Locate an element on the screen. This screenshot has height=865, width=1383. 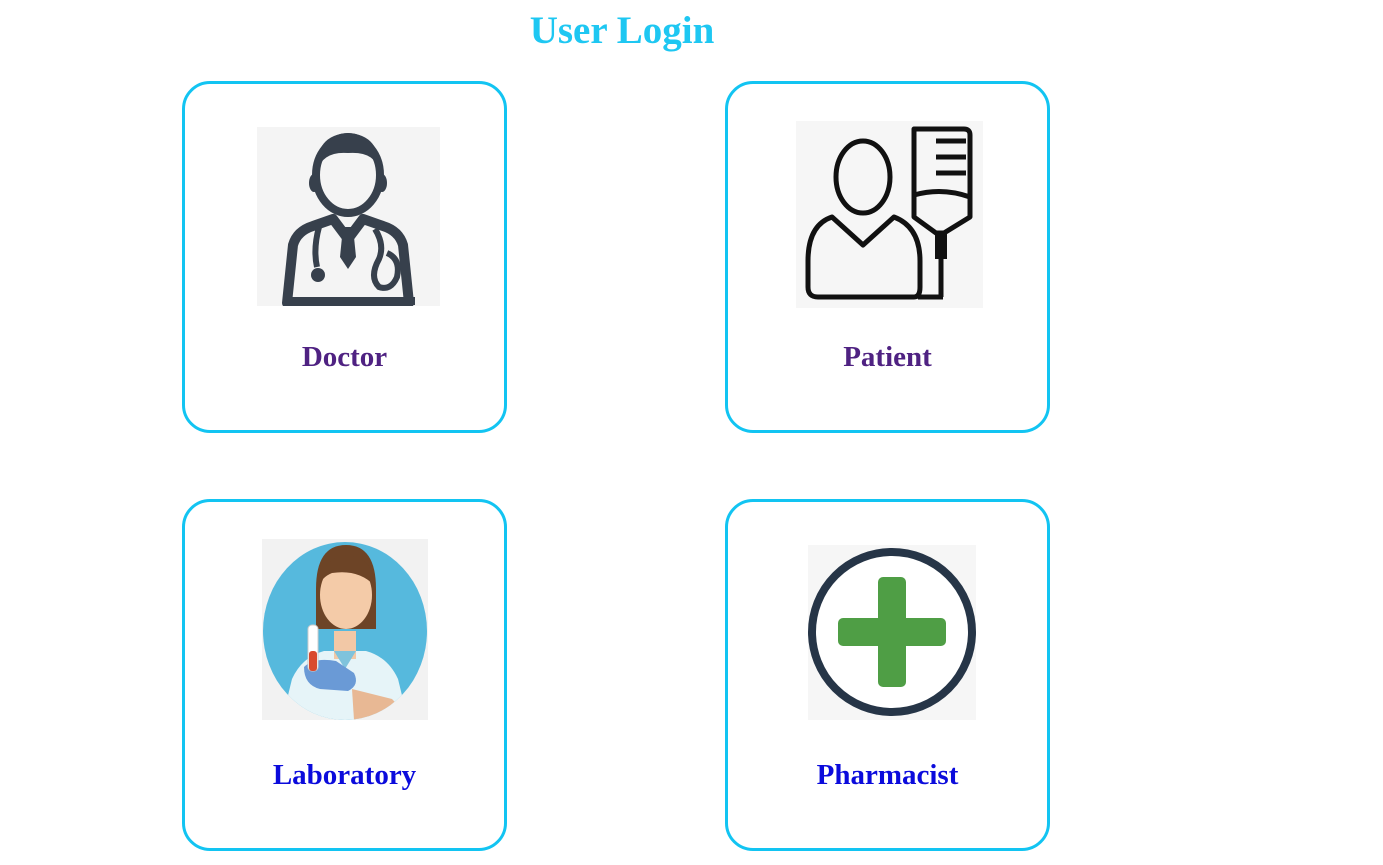
doctor-icon is located at coordinates (348, 216).